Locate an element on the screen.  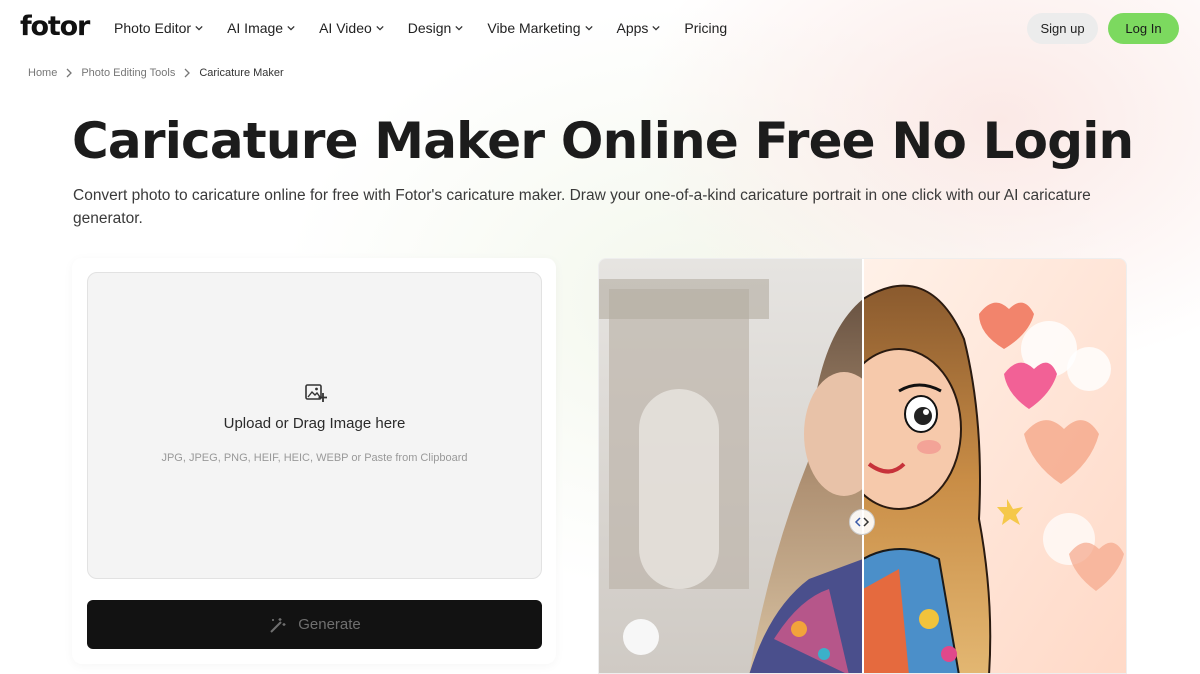
nav-label: Photo Editor is located at coordinates (153, 28).